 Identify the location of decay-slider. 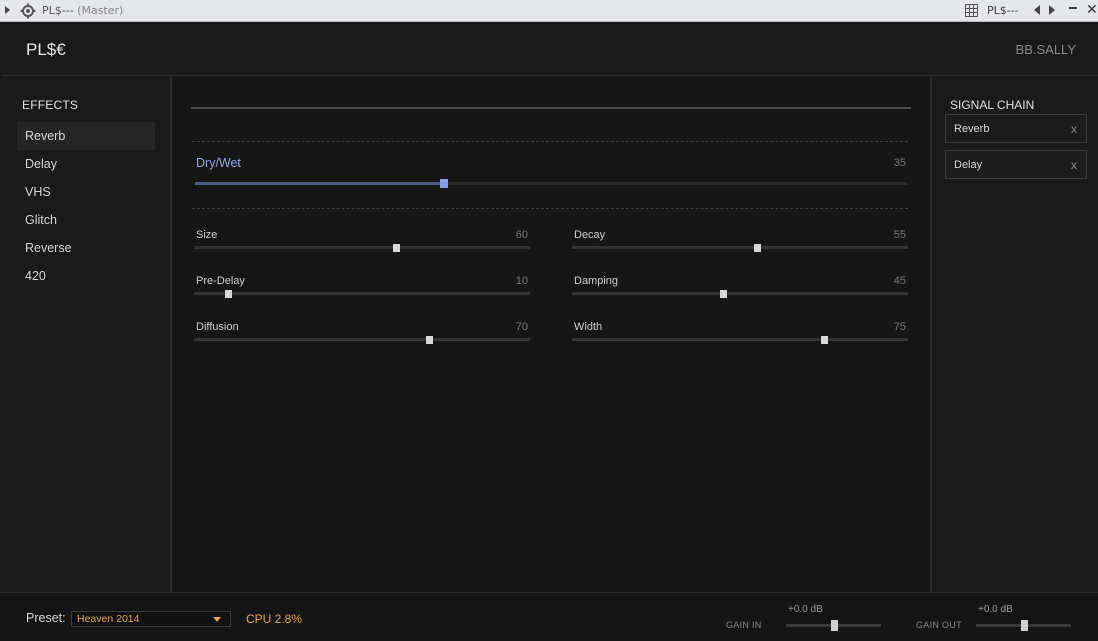
(740, 248).